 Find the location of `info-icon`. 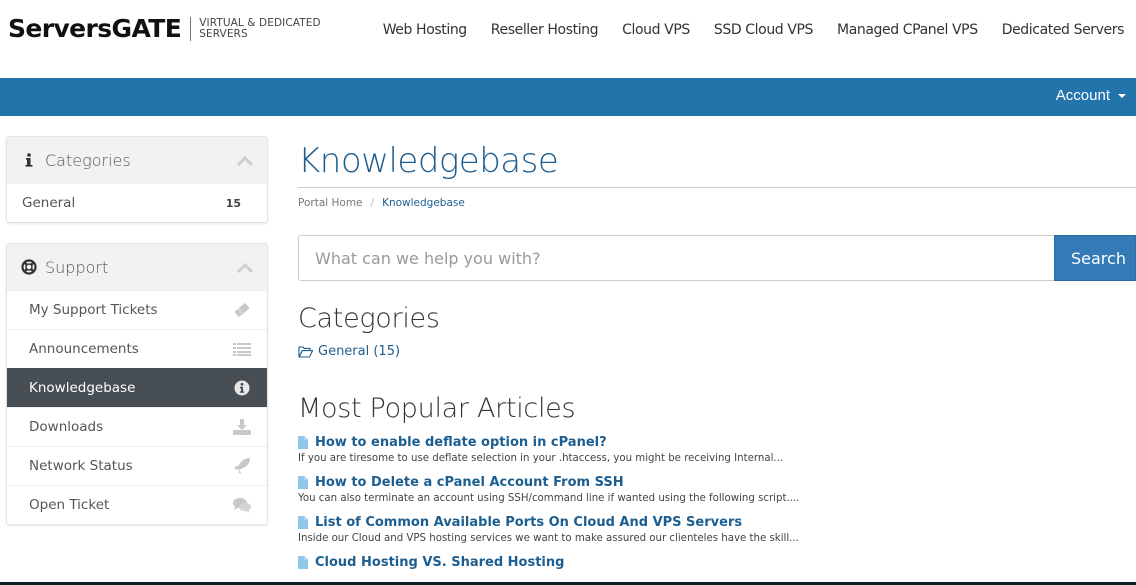

info-icon is located at coordinates (29, 160).